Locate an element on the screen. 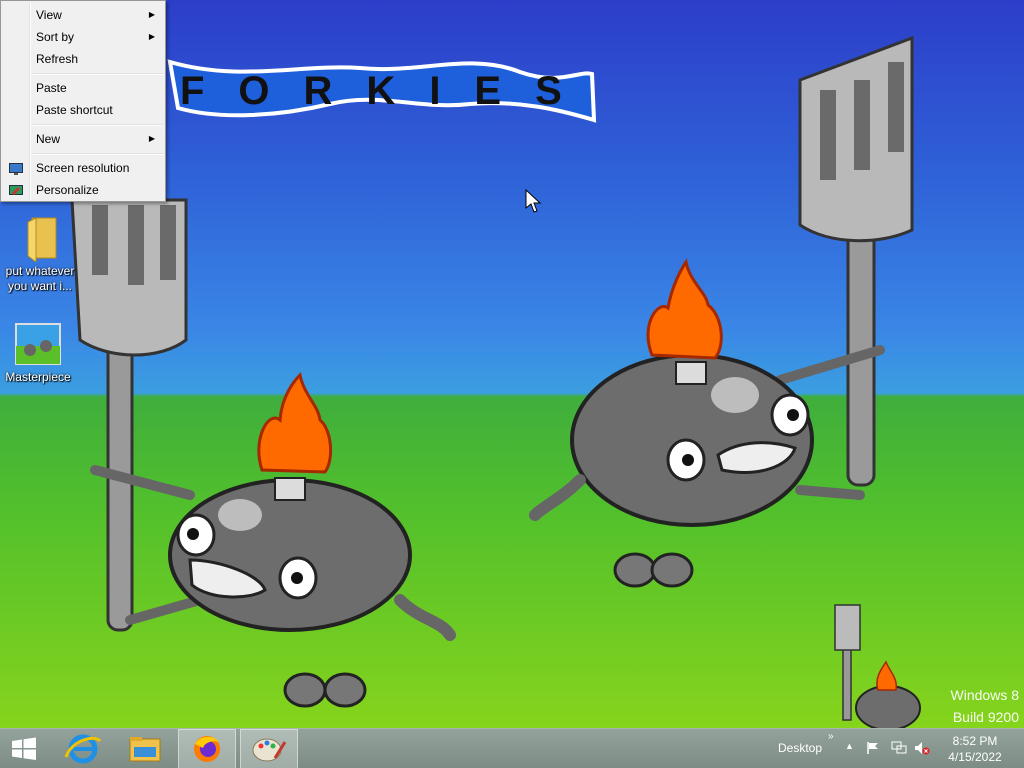 This screenshot has height=768, width=1024. firefox-icon is located at coordinates (207, 749).